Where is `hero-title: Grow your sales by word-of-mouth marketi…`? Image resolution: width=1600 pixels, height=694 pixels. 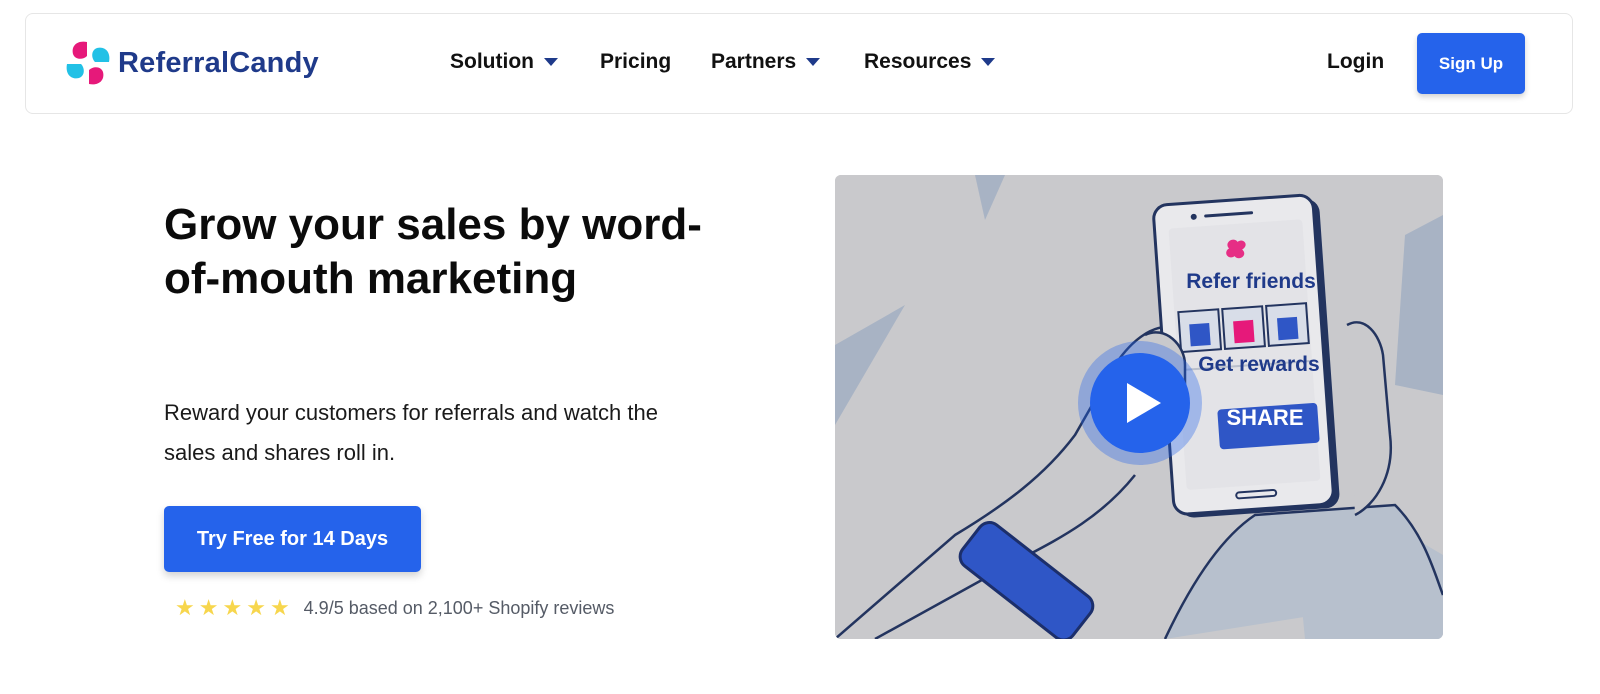 hero-title: Grow your sales by word-of-mouth marketi… is located at coordinates (433, 251).